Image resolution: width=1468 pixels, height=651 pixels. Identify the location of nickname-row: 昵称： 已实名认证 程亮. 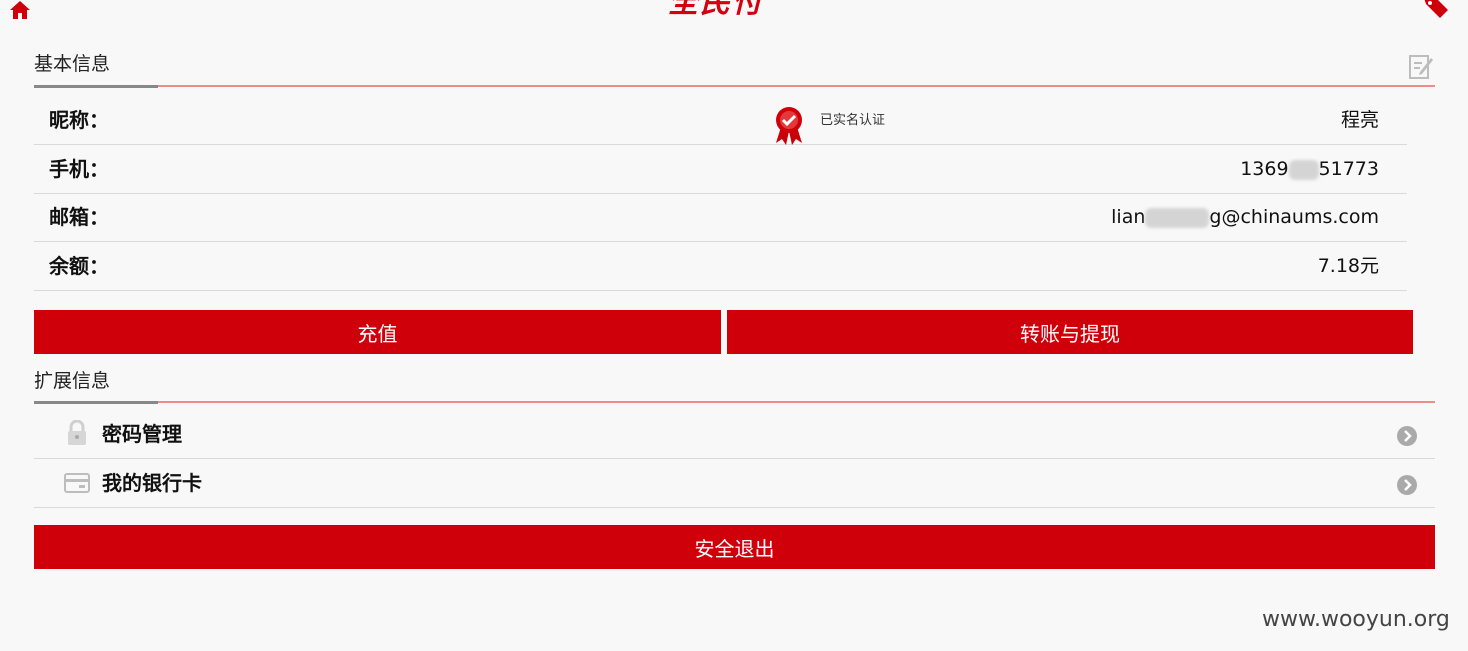
(720, 120).